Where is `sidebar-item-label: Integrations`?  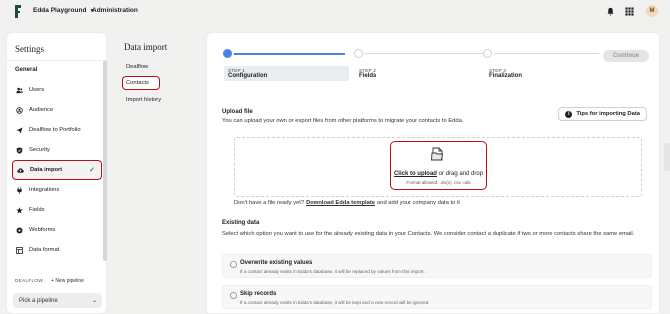 sidebar-item-label: Integrations is located at coordinates (44, 190).